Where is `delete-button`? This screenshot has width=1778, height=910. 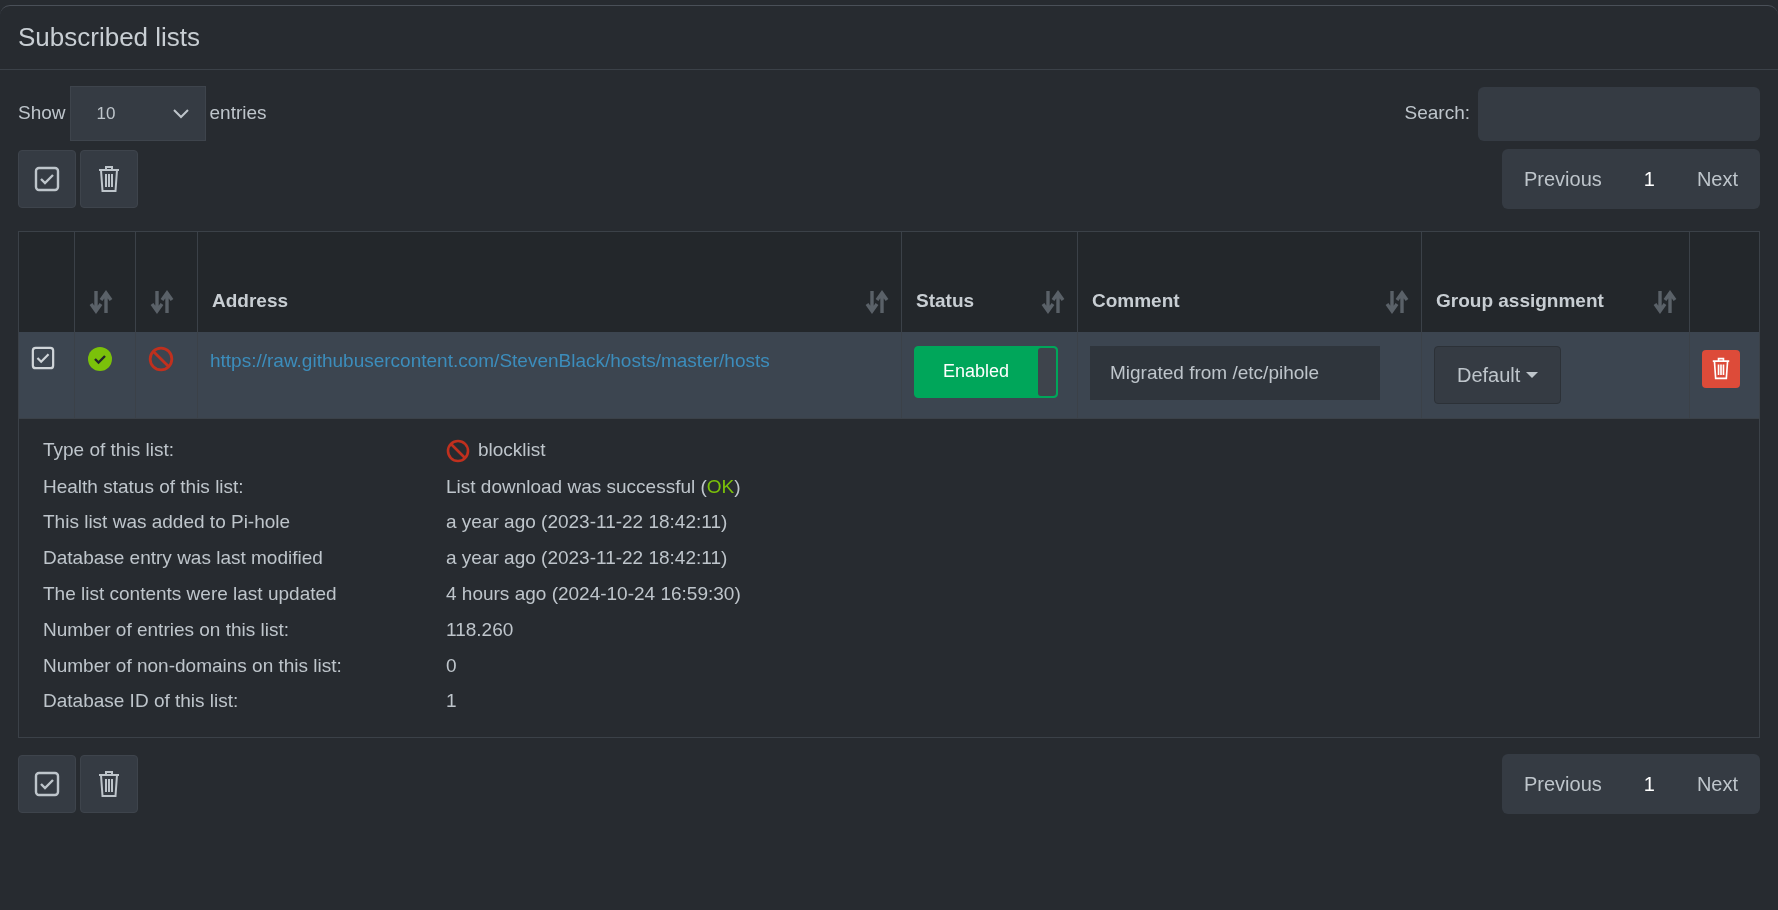 delete-button is located at coordinates (1721, 368).